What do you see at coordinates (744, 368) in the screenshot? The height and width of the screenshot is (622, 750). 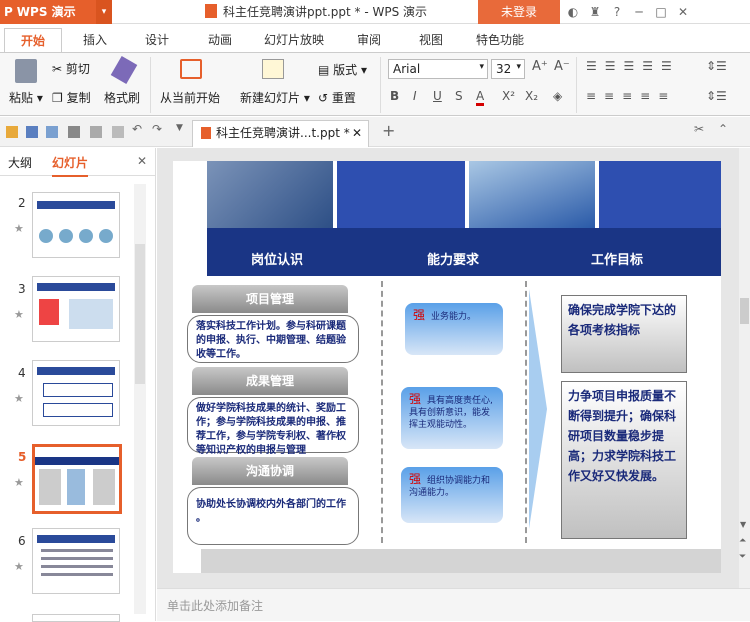 I see `vertical-scrollbar: ▼ ⏶ ⏷` at bounding box center [744, 368].